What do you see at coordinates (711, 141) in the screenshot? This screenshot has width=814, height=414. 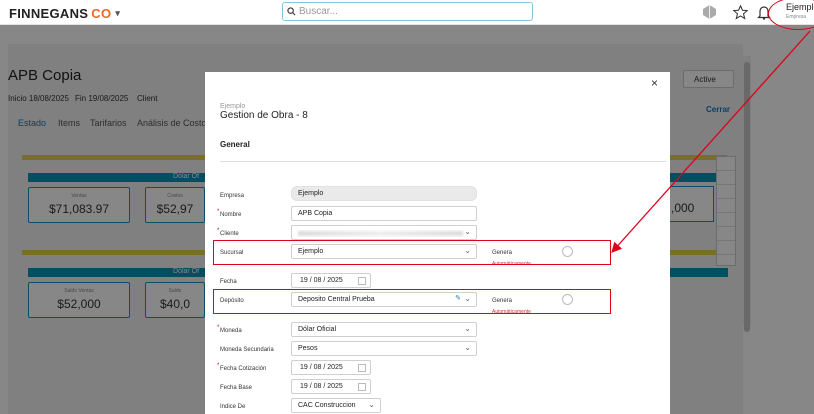 I see `annotation-arrow` at bounding box center [711, 141].